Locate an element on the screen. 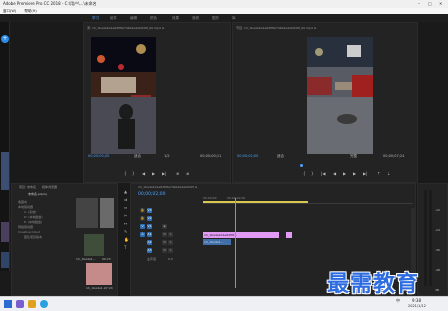 This screenshot has height=311, width=448. maximize-icon: □ is located at coordinates (430, 4).